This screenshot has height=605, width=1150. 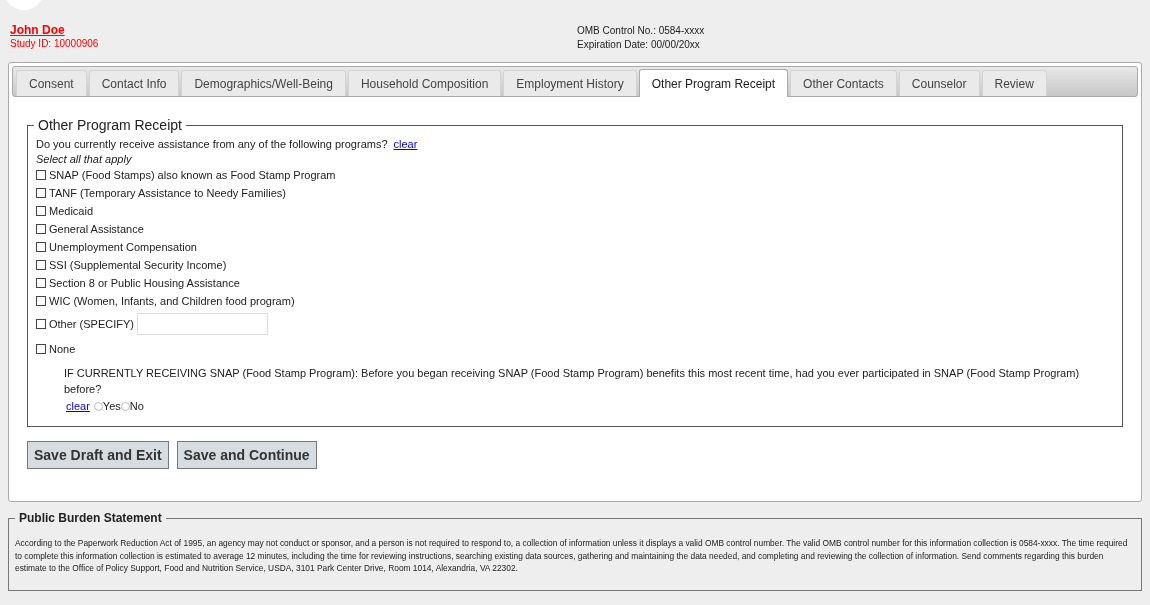 I want to click on burden-statement: According to the Paperwork Reduction Act of 1995, an agency may not conduct or sponsor, and a person is not required to respond to, a collection of information unless it displays a valid OMB control number. The valid OMB control number for this information collection is 0584-xxxx. The time required to complete this information collection is estimated to average 12 minutes, including the time for reviewing instructions, searching existing data sources, gathering and maintaining the data needed, and completing and reviewing the collection of information. Send comments regarding this burden estimate to the Office of Policy Support, Food and Nutrition Service, USDA, 3101 Park Center Drive, Room 1014, Alexandria, VA 22302., so click(x=572, y=556).